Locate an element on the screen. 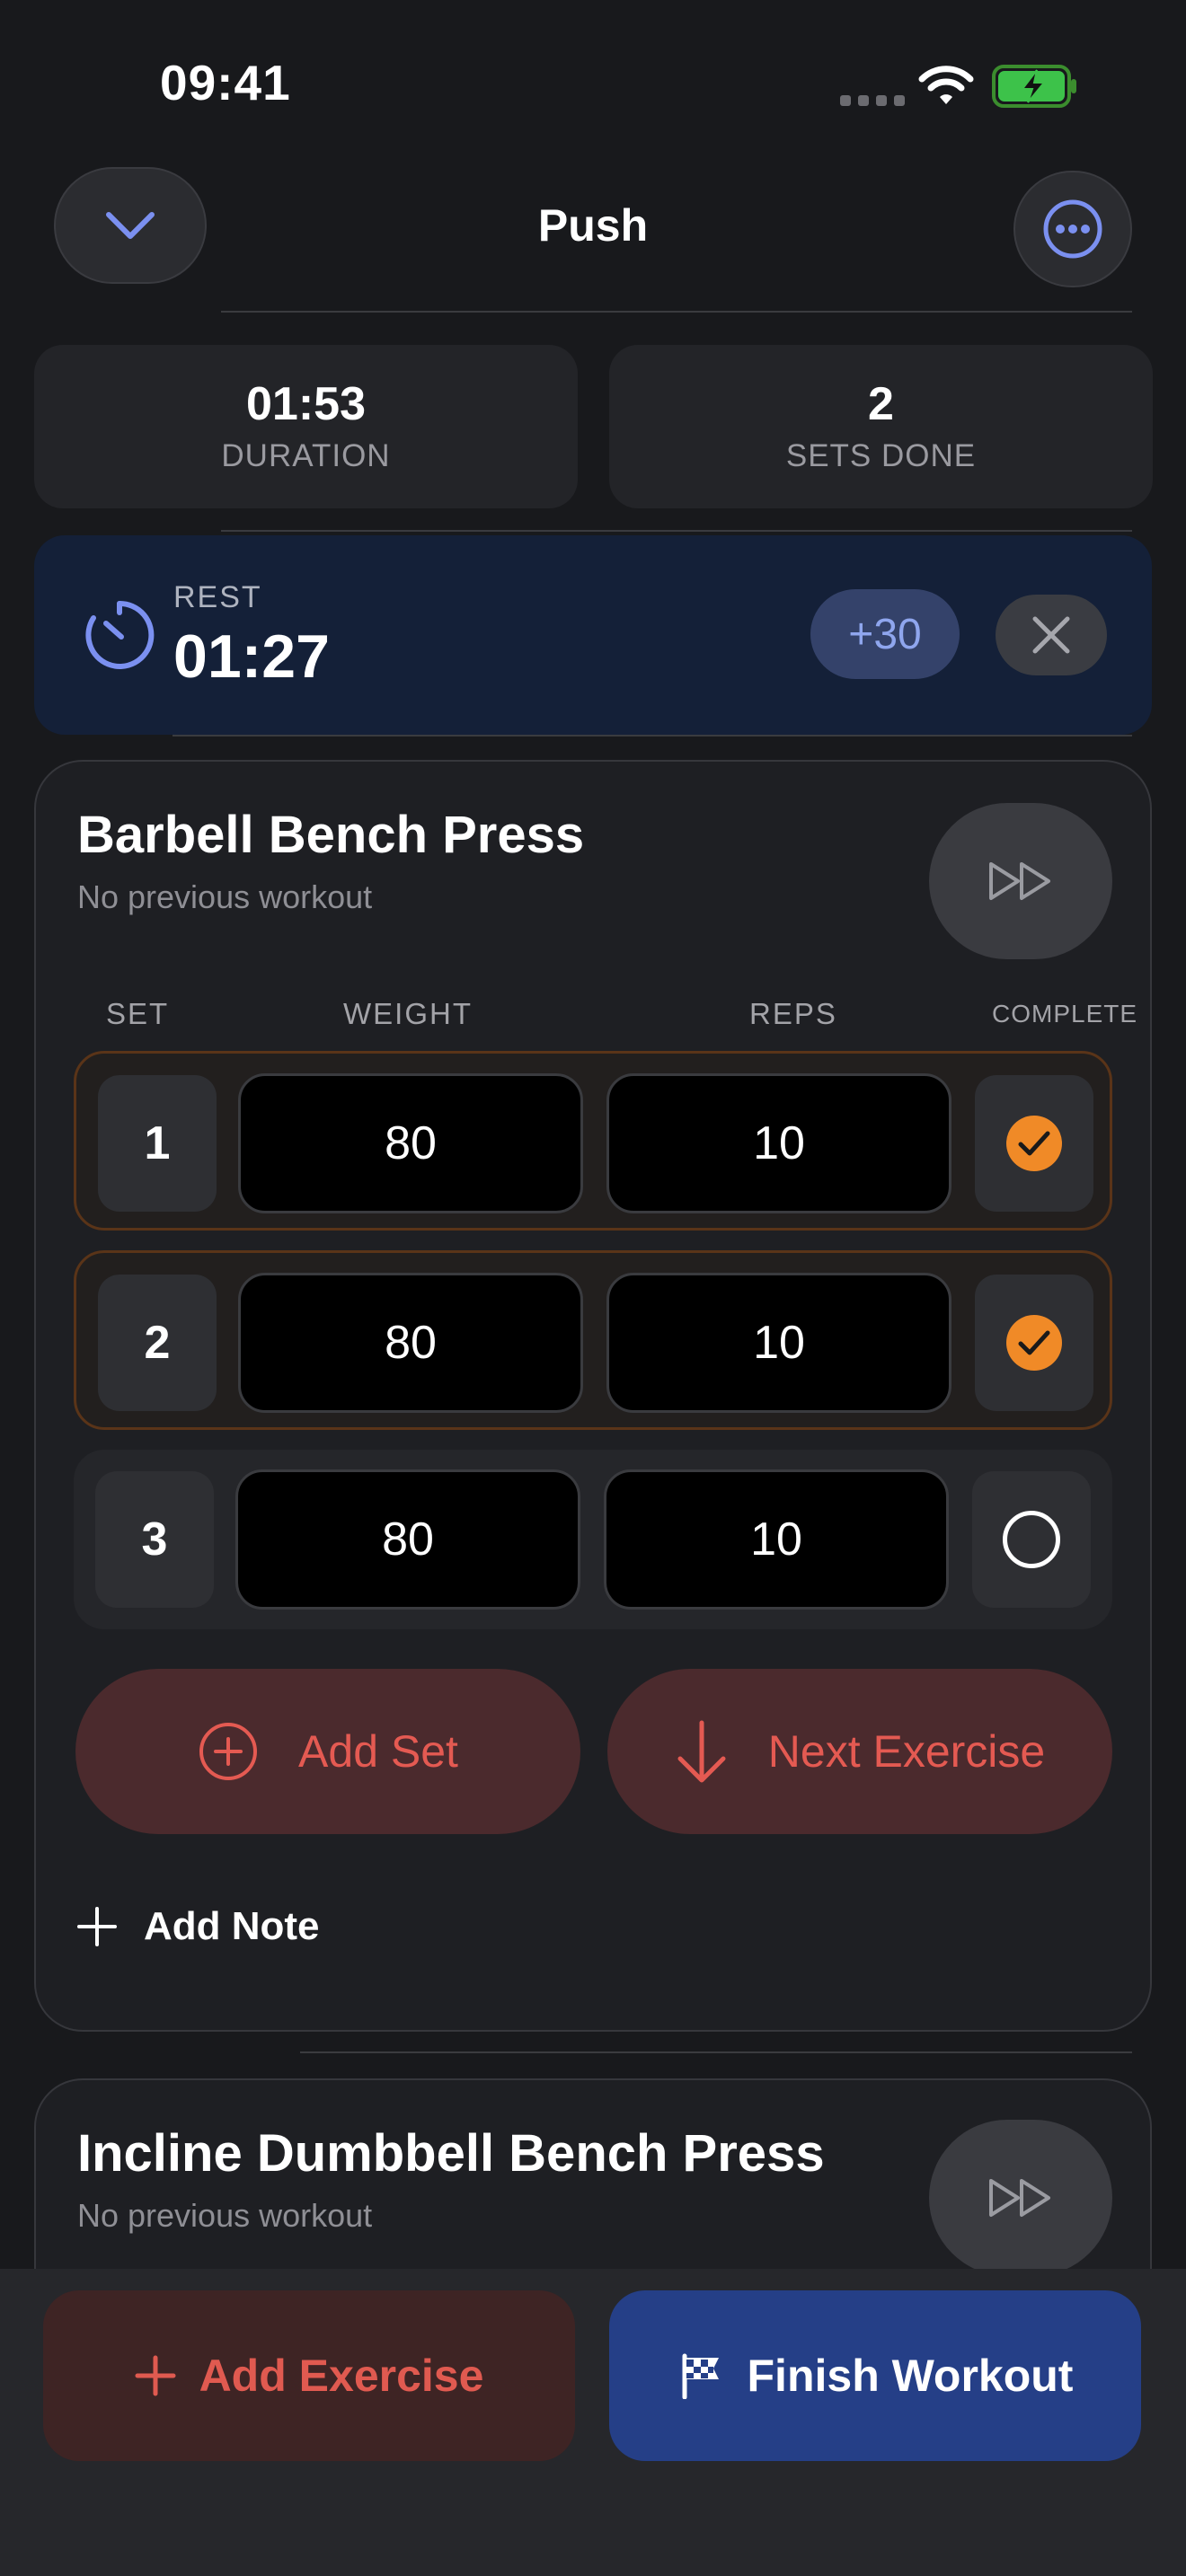  checkered-flag-icon is located at coordinates (700, 2376).